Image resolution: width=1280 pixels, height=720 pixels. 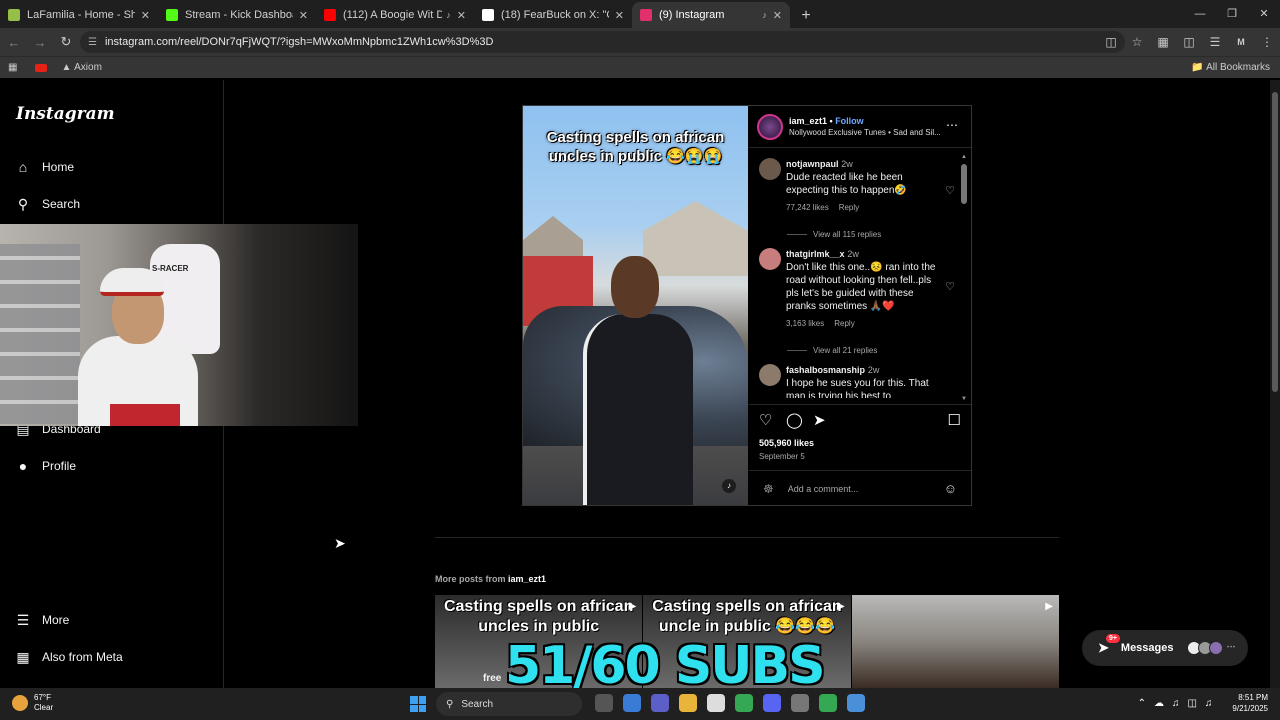 What do you see at coordinates (950, 488) in the screenshot?
I see `emoji-icon: ☺` at bounding box center [950, 488].